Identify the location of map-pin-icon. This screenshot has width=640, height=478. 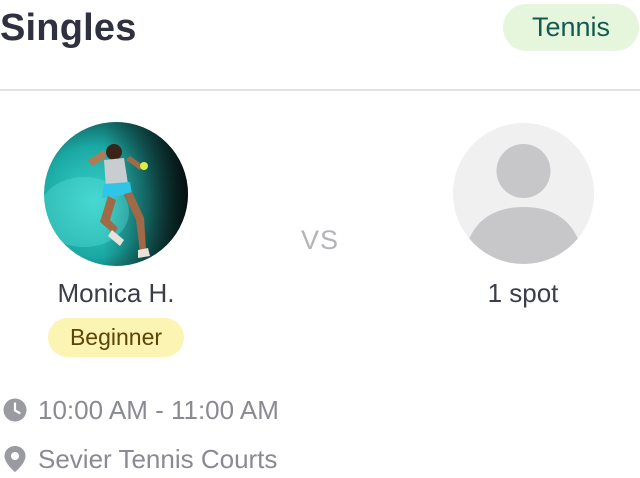
(15, 459).